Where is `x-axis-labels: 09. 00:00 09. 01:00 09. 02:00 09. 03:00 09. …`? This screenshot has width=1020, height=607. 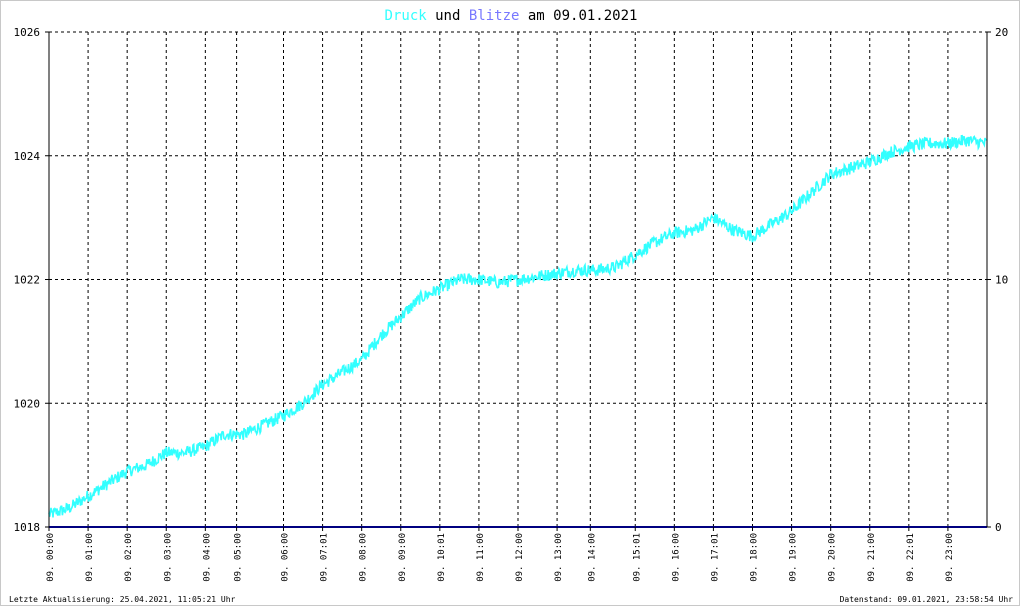 x-axis-labels: 09. 00:00 09. 01:00 09. 02:00 09. 03:00 09. … is located at coordinates (500, 554).